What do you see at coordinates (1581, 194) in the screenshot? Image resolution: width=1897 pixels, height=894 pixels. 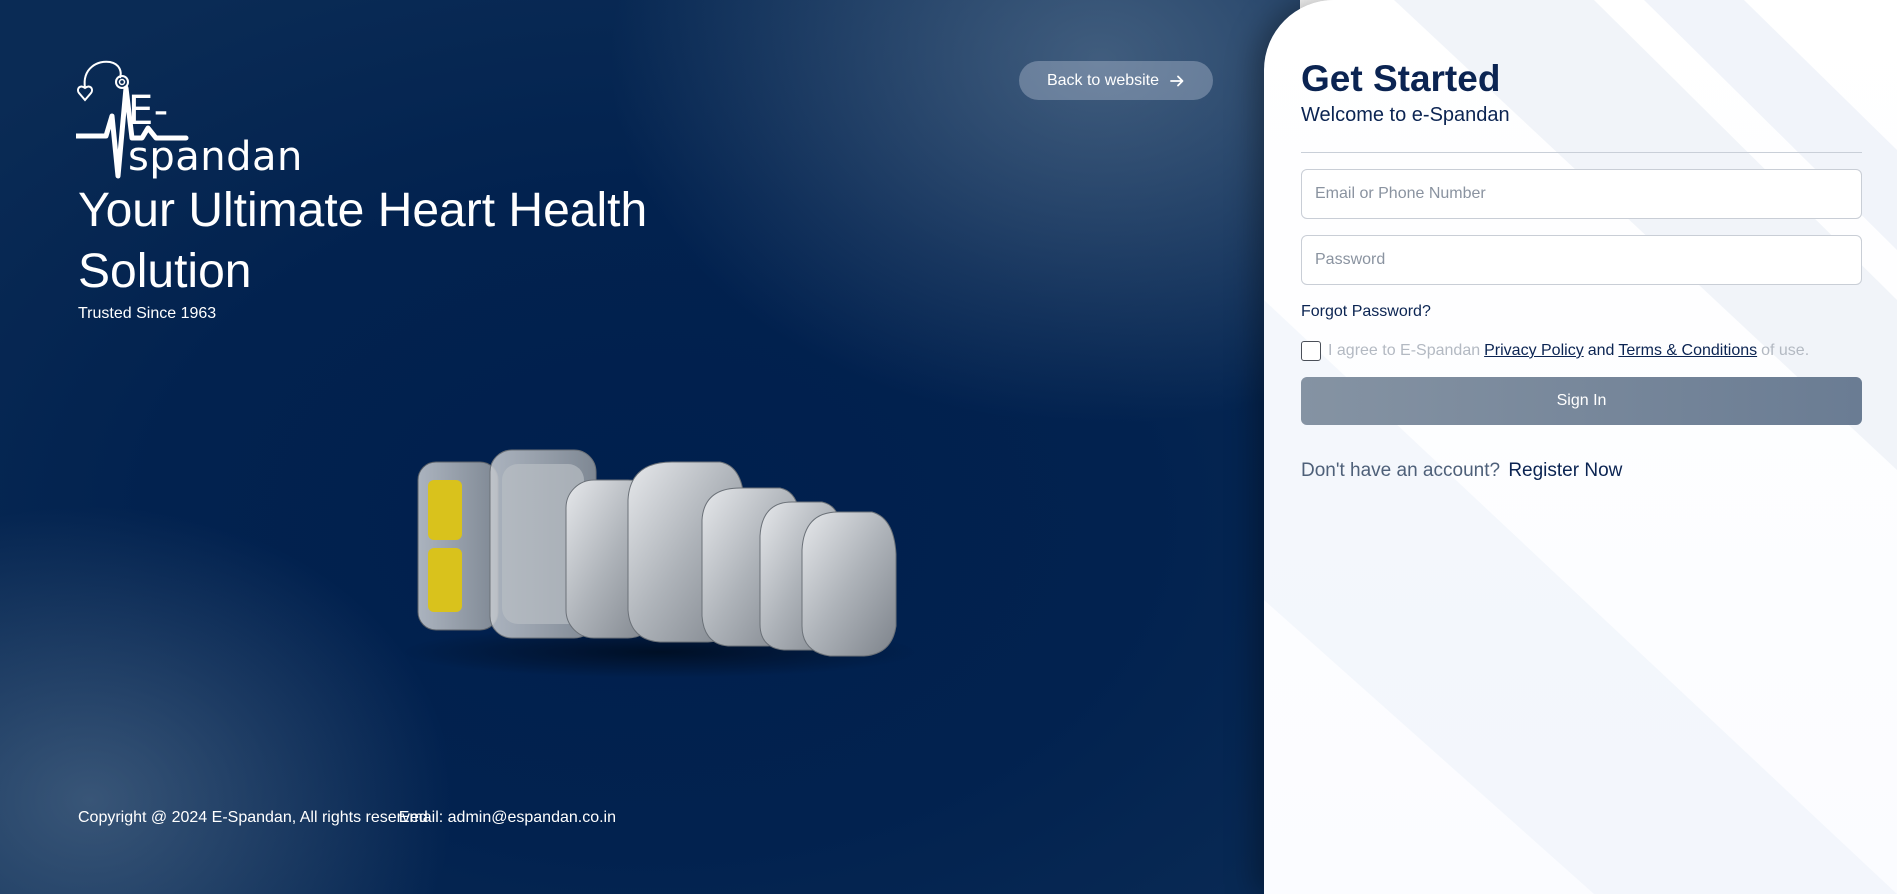 I see `email-field` at bounding box center [1581, 194].